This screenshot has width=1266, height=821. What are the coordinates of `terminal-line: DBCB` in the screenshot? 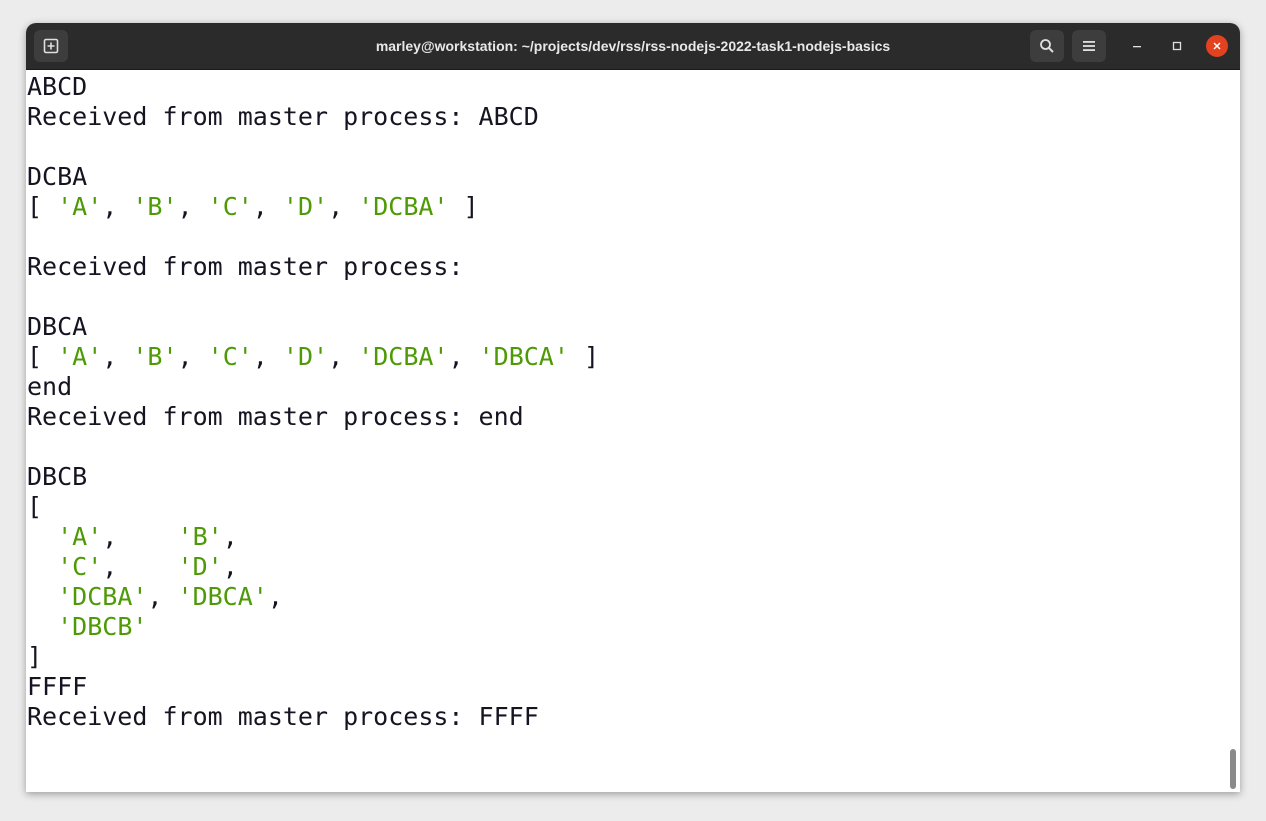 It's located at (57, 477).